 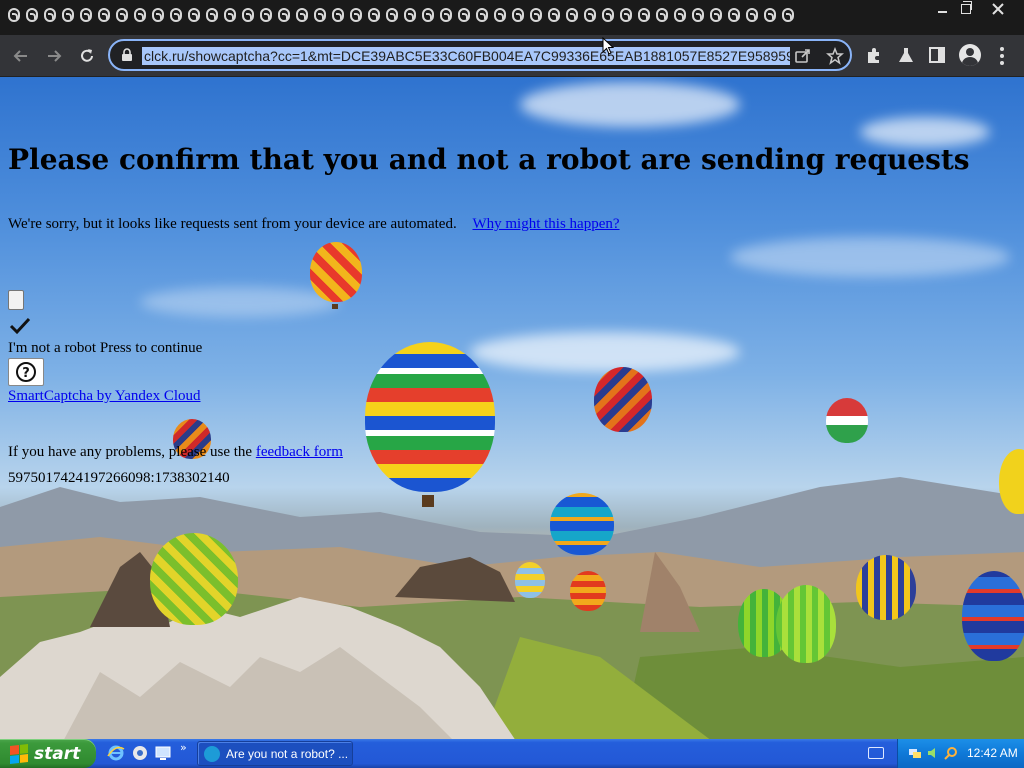 I want to click on reload-icon, so click(x=87, y=55).